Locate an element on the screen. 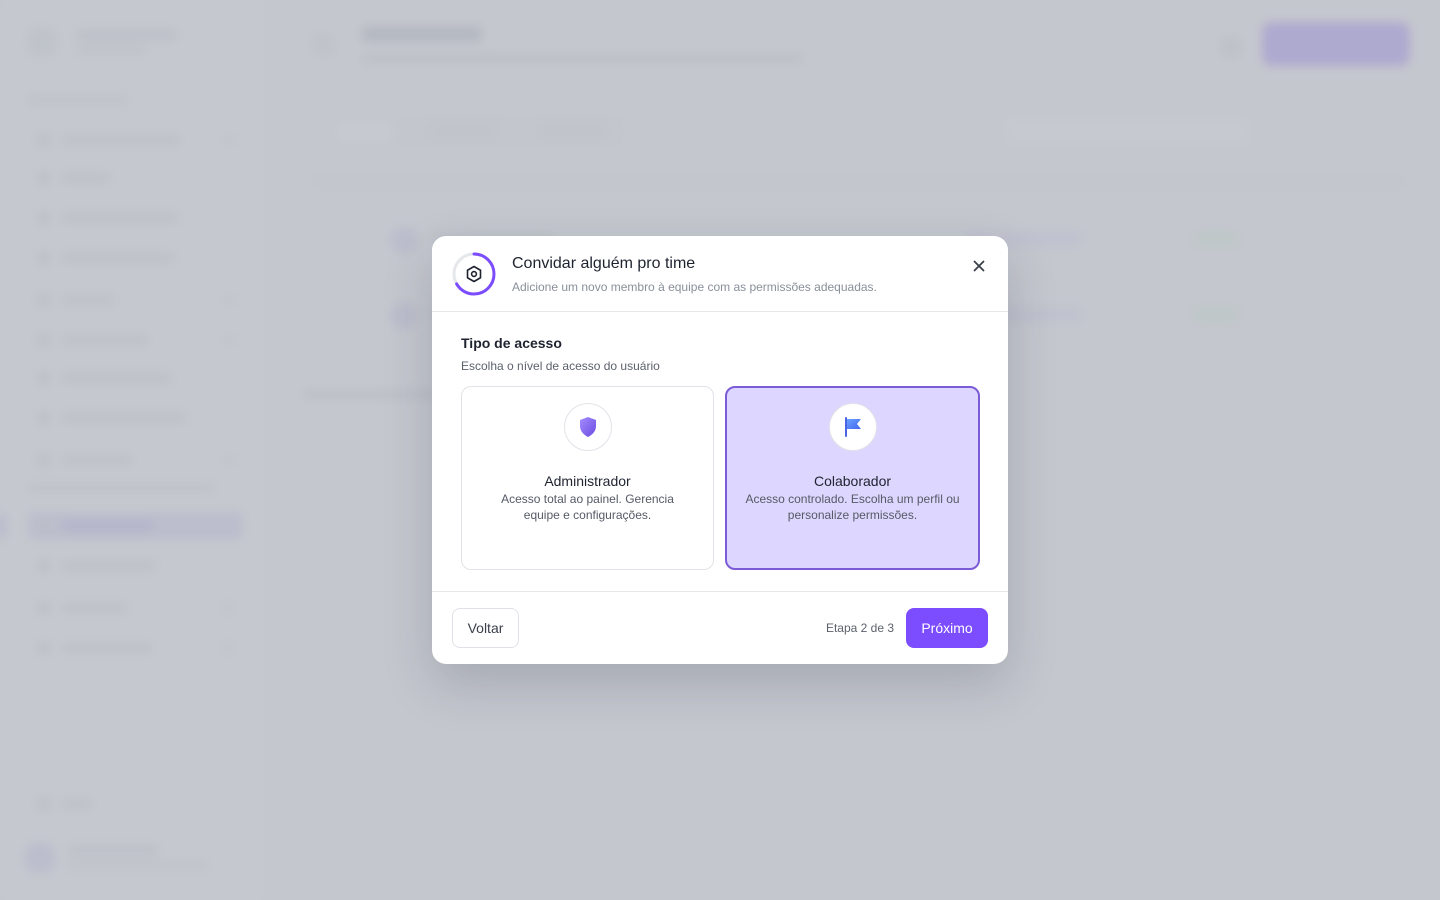 Image resolution: width=1440 pixels, height=900 pixels. access-type-label: Tipo de acesso is located at coordinates (511, 343).